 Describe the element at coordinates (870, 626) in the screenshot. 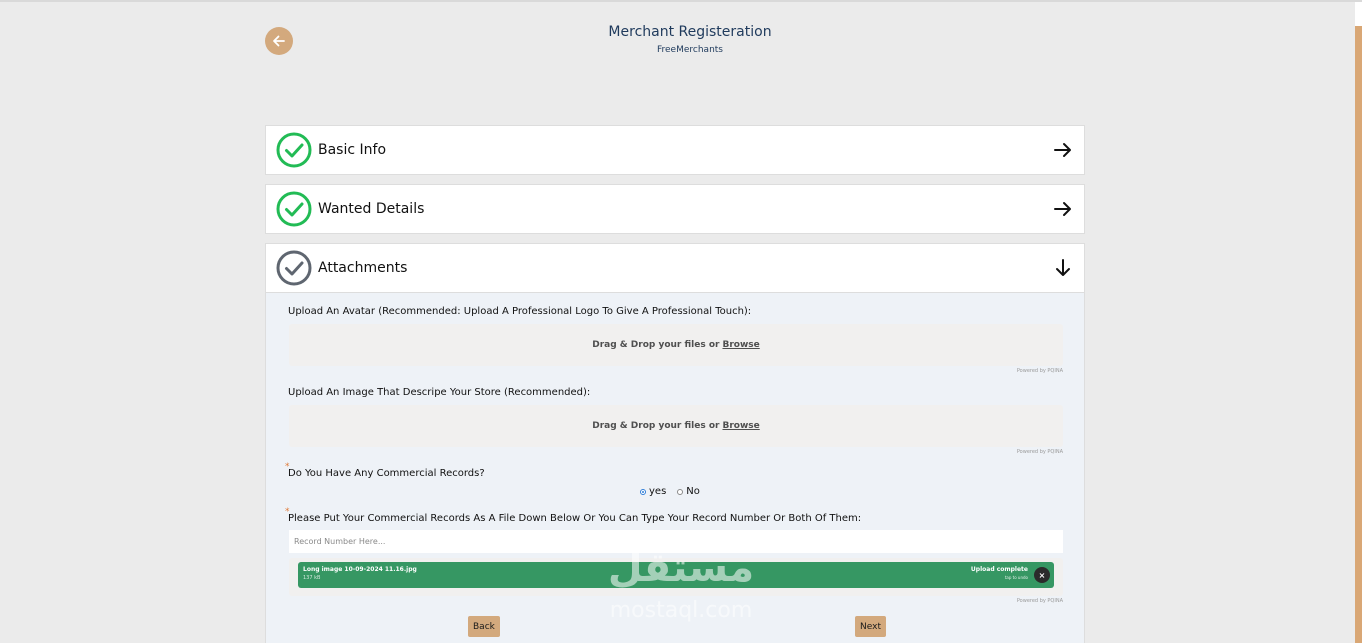

I see `next-button: Next` at that location.